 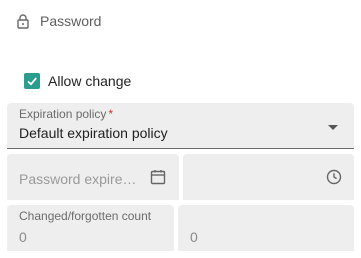 I want to click on password-expires-time-field, so click(x=268, y=177).